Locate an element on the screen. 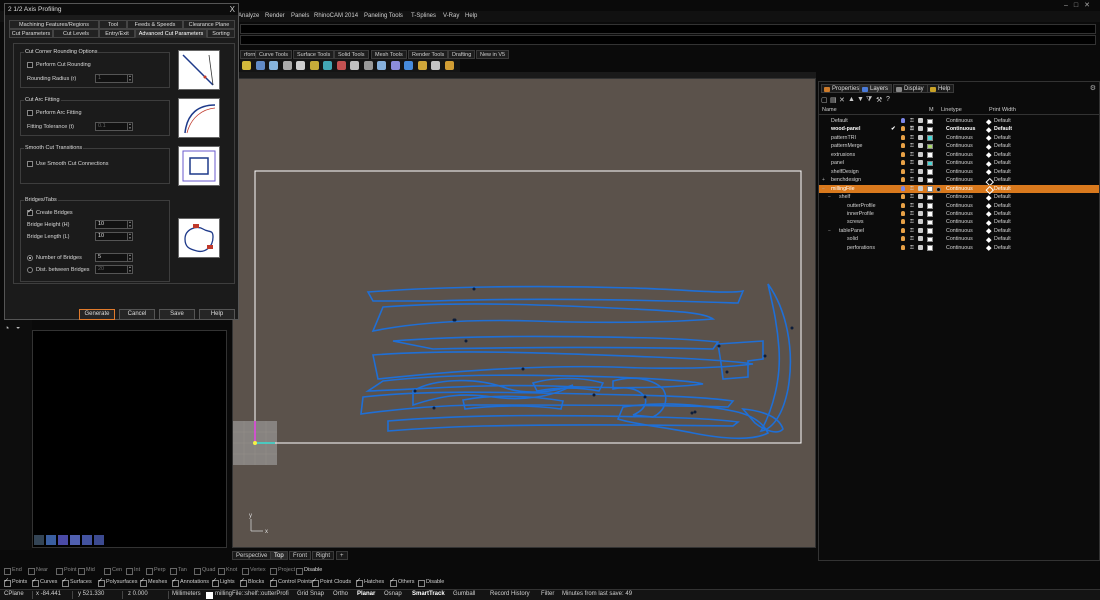 Image resolution: width=1100 pixels, height=600 pixels. tab-help: Help is located at coordinates (941, 88).